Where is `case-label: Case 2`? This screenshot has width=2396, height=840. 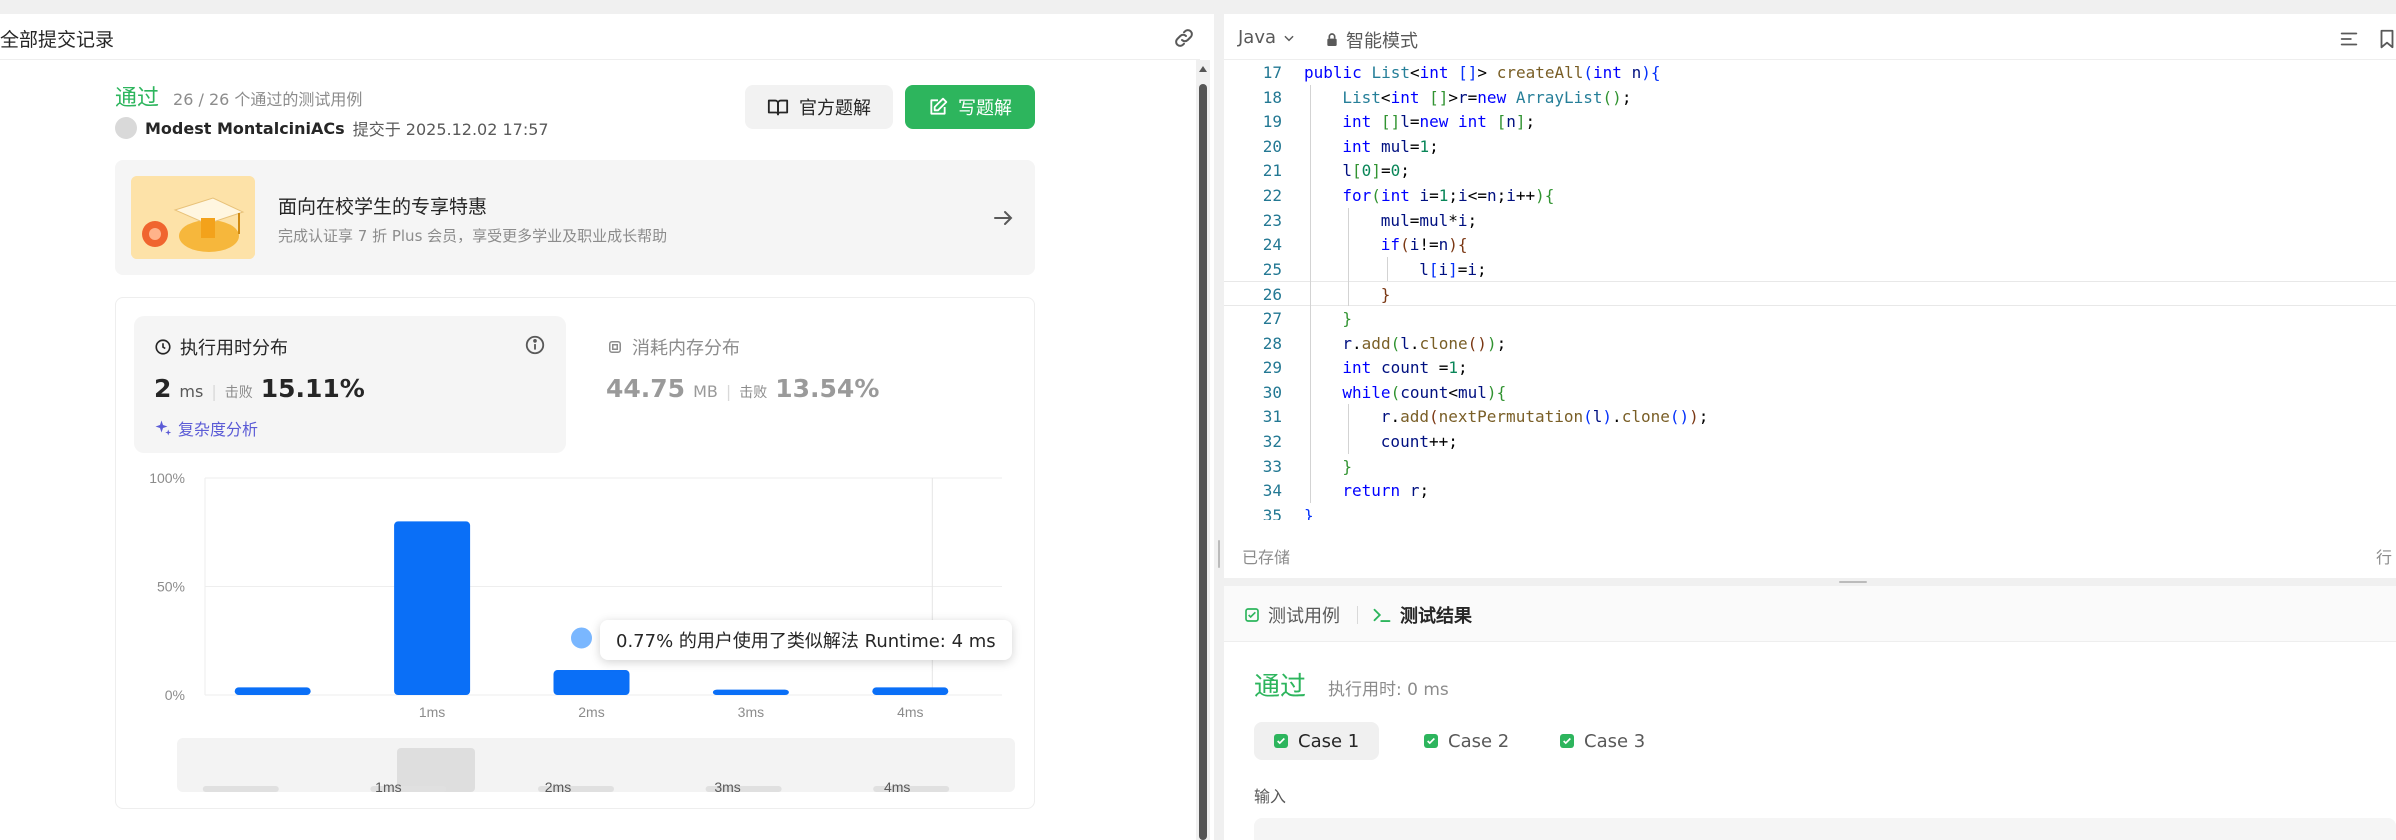 case-label: Case 2 is located at coordinates (1479, 741).